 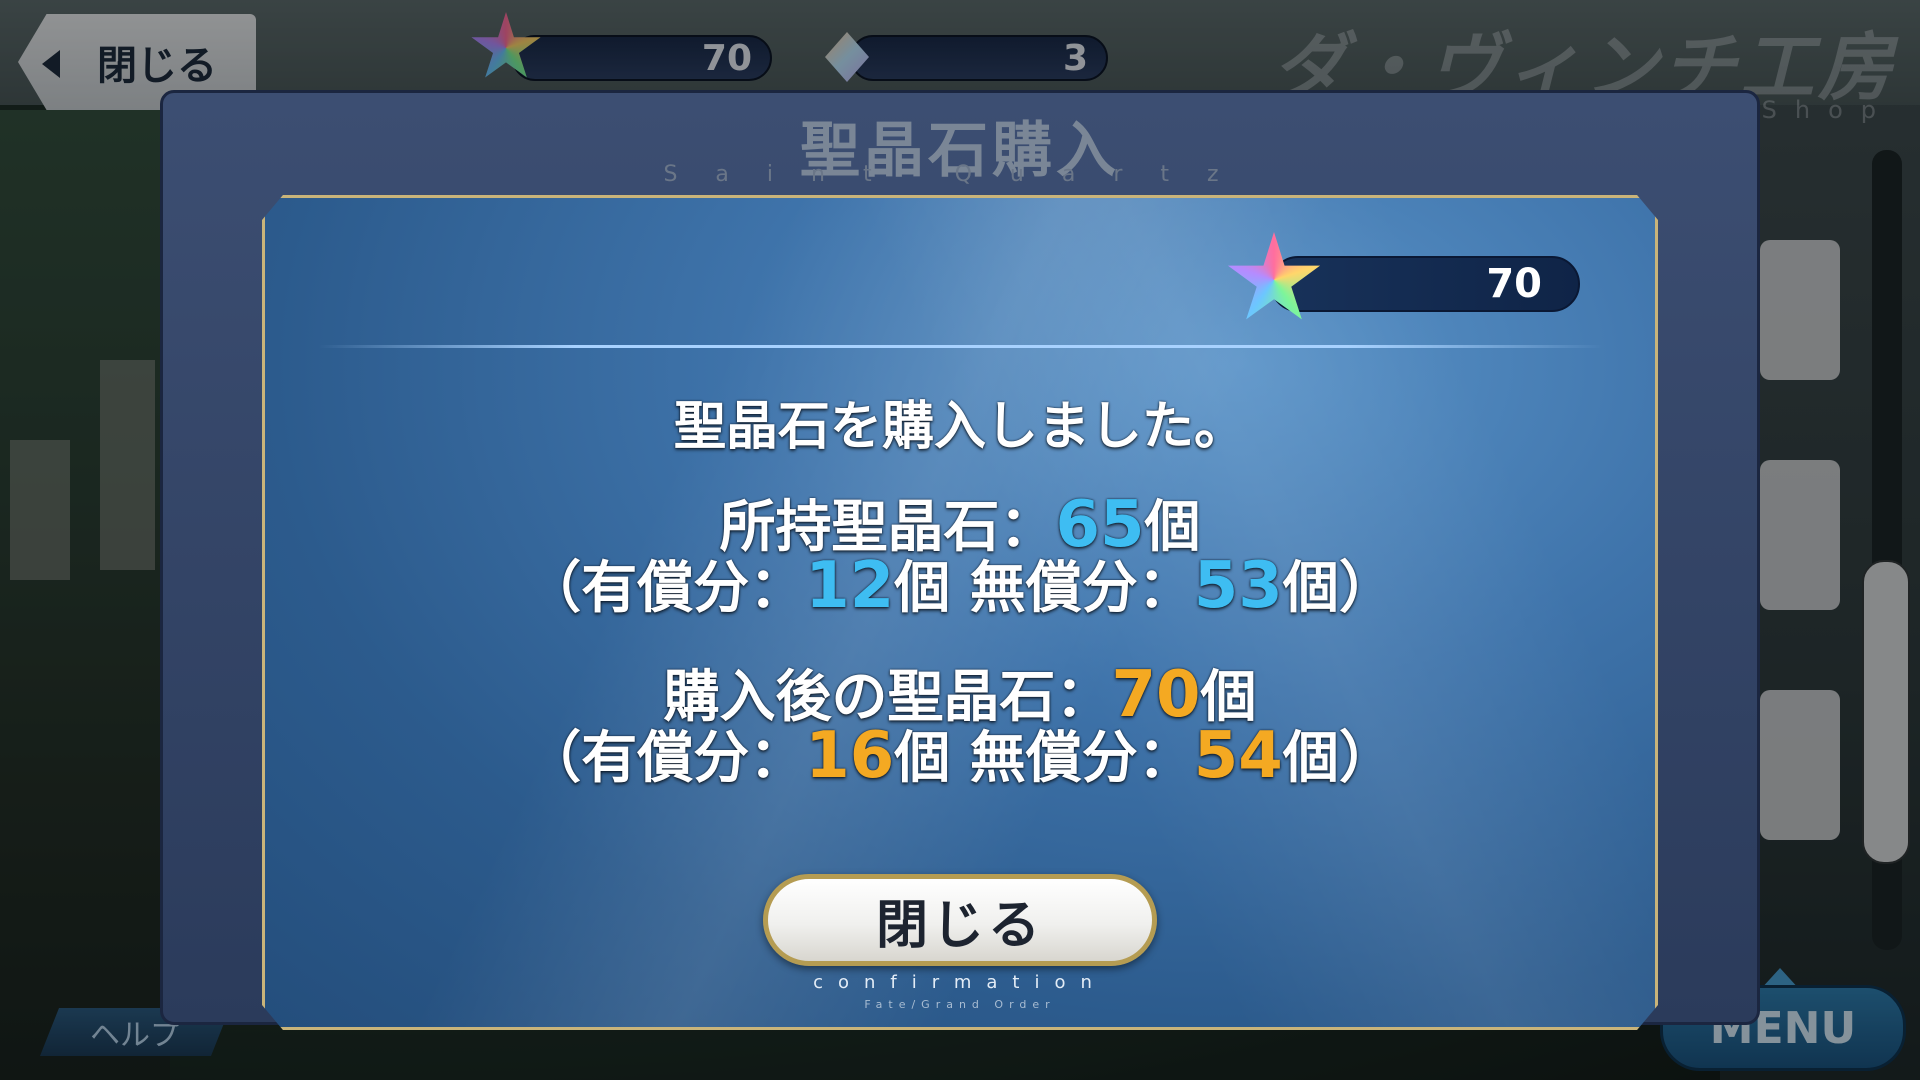 What do you see at coordinates (1514, 284) in the screenshot?
I see `dialog-quartz-value: 70` at bounding box center [1514, 284].